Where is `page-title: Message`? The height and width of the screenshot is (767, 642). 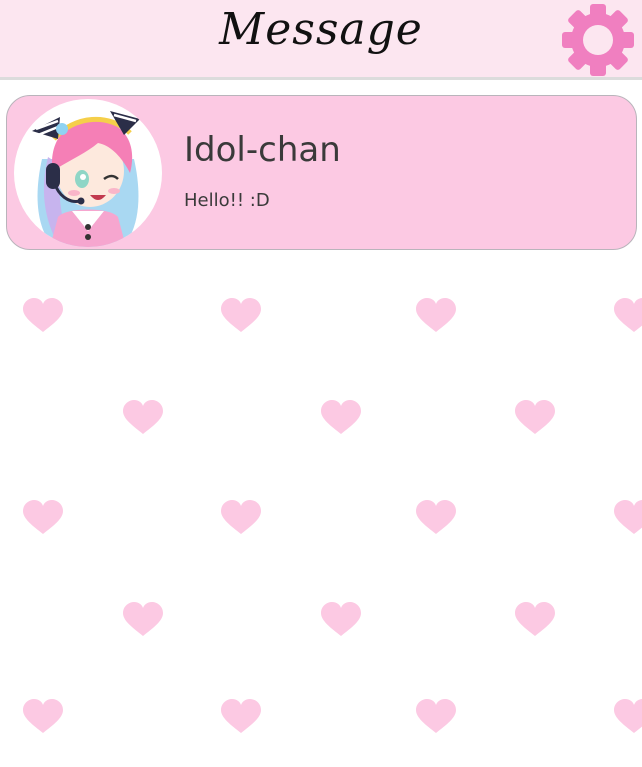 page-title: Message is located at coordinates (321, 29).